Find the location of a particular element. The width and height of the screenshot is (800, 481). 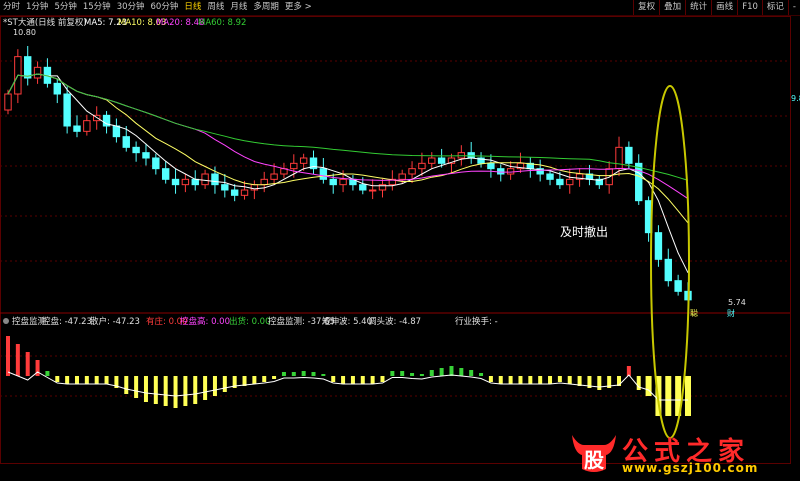

period-tab-9: 多周期 is located at coordinates (266, 7).